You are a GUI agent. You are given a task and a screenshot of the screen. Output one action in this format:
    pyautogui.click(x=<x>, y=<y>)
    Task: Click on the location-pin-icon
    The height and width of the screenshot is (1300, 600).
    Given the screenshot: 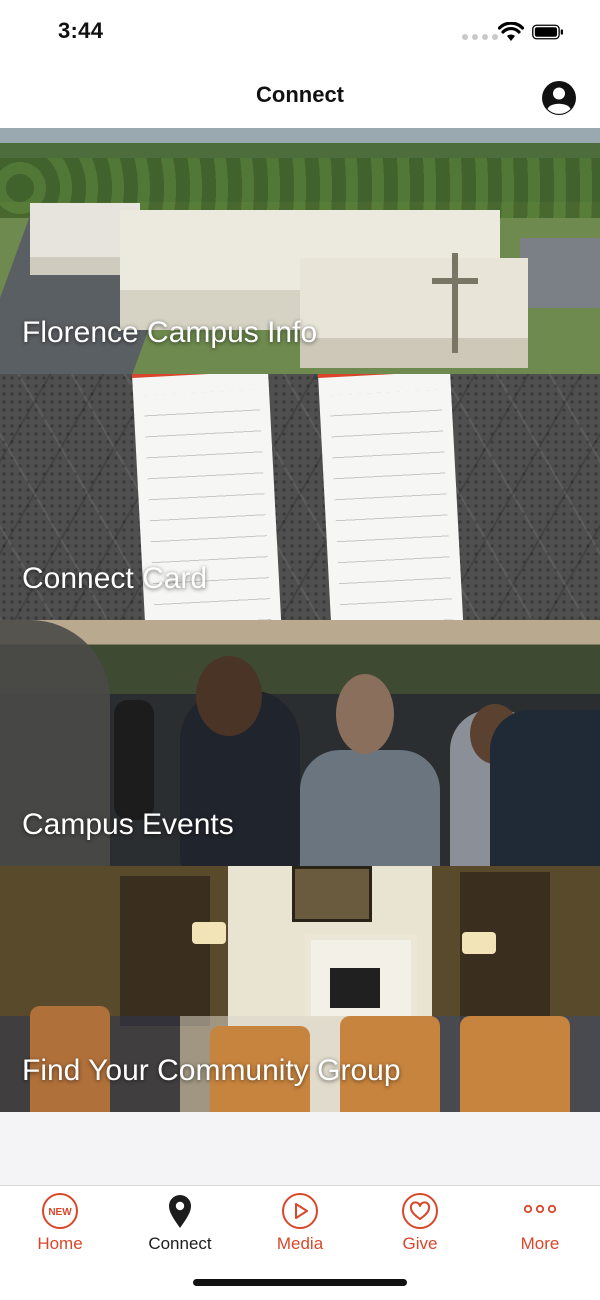 What is the action you would take?
    pyautogui.click(x=180, y=1211)
    